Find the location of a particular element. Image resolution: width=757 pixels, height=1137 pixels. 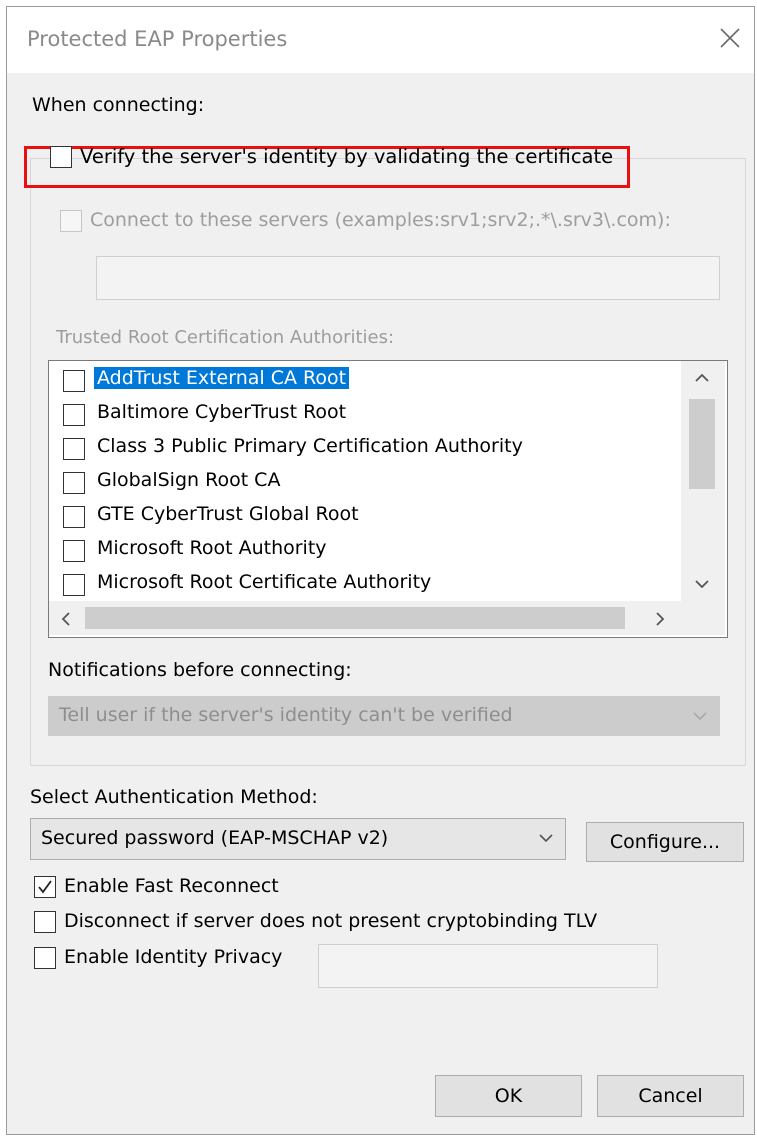

ok-button: OK is located at coordinates (508, 1096).